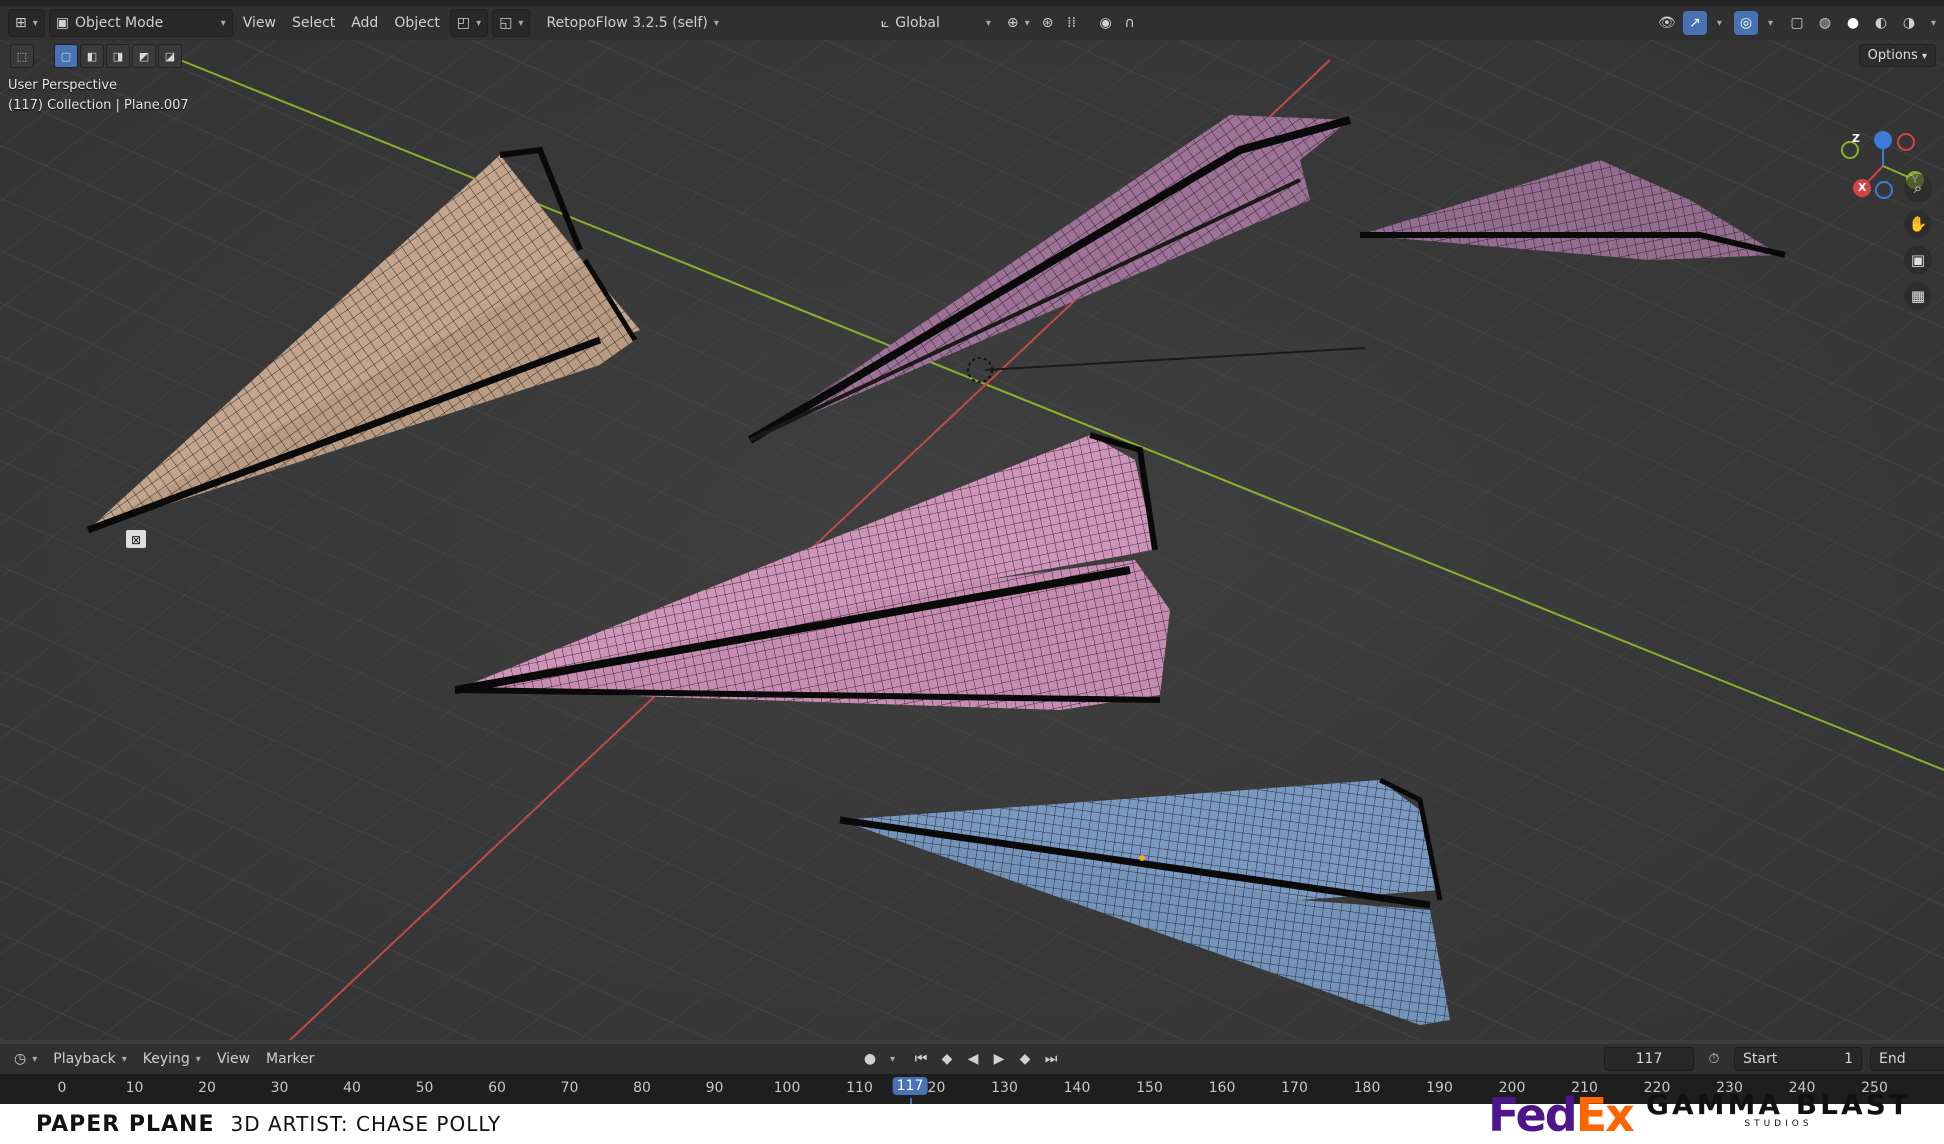 The width and height of the screenshot is (1944, 1144). I want to click on falloff-curve-icon: ∩, so click(1130, 23).